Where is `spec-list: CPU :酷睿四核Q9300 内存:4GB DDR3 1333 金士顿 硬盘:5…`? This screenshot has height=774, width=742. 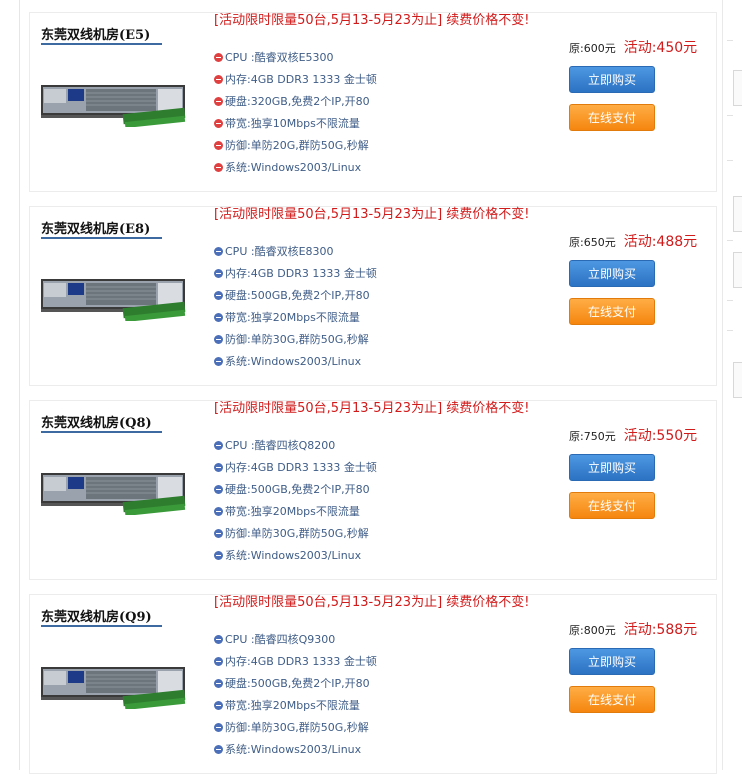 spec-list: CPU :酷睿四核Q9300 内存:4GB DDR3 1333 金士顿 硬盘:5… is located at coordinates (379, 699).